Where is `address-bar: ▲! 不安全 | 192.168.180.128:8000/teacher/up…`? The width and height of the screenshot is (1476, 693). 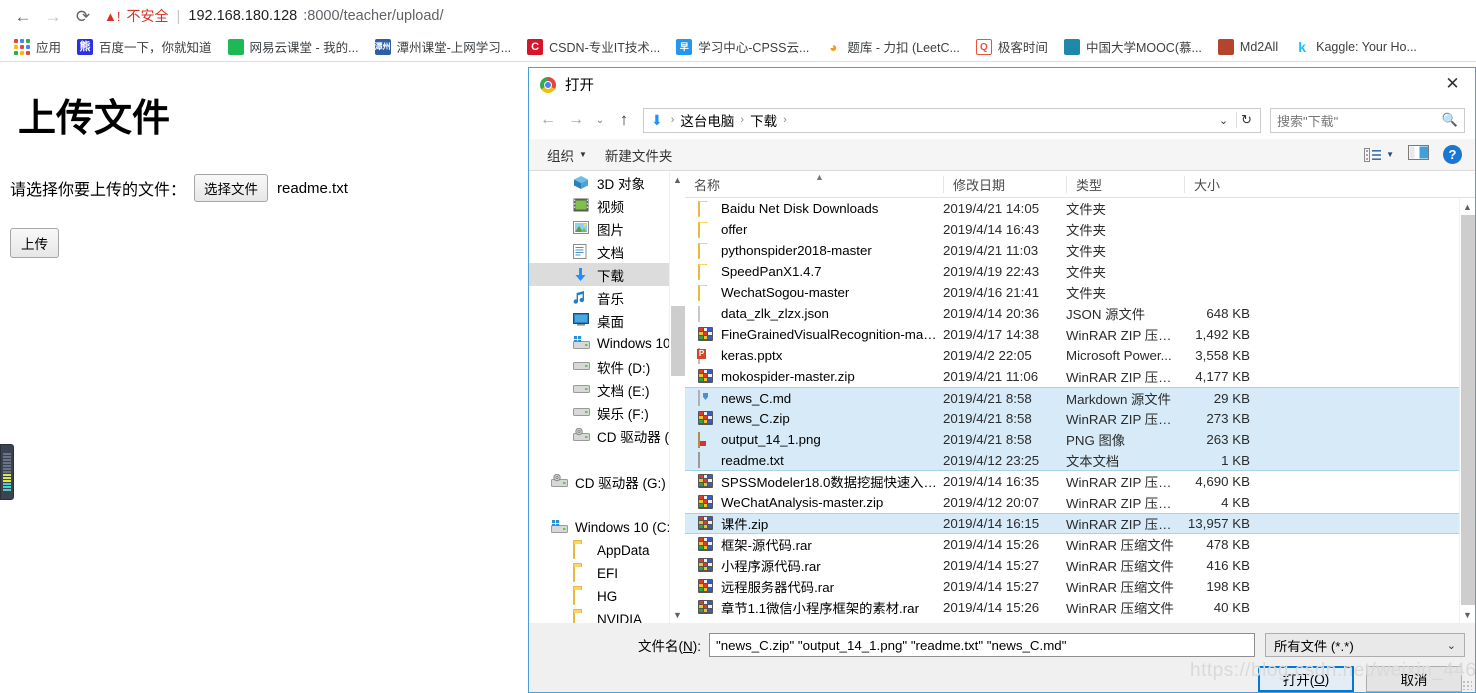
address-bar: ▲! 不安全 | 192.168.180.128:8000/teacher/up… is located at coordinates (786, 16).